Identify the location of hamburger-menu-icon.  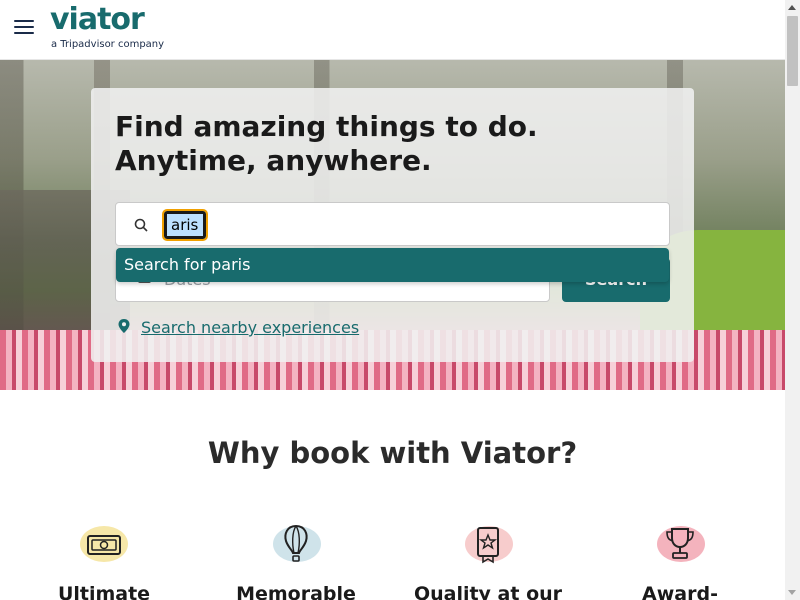
(25, 29).